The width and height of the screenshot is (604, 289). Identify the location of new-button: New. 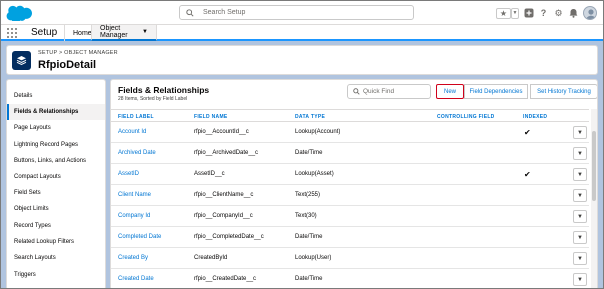
(450, 91).